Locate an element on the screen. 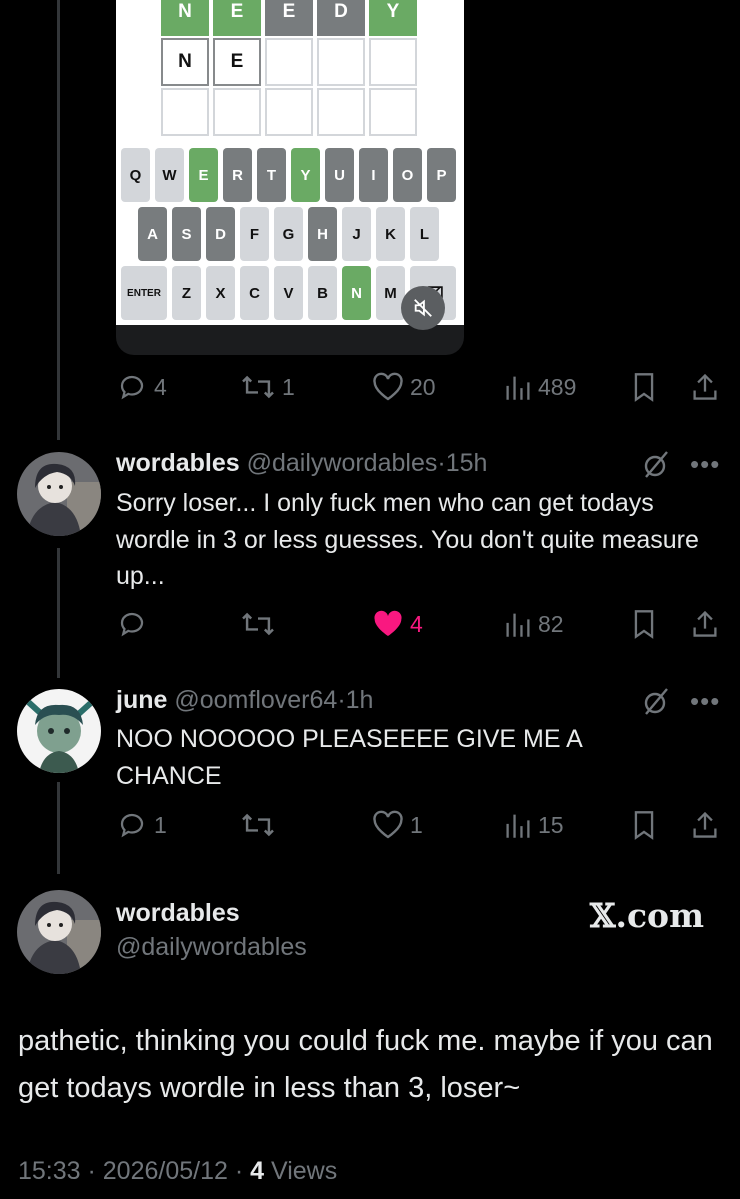  post1-action-bar: 4 1 20 489 is located at coordinates (419, 387).